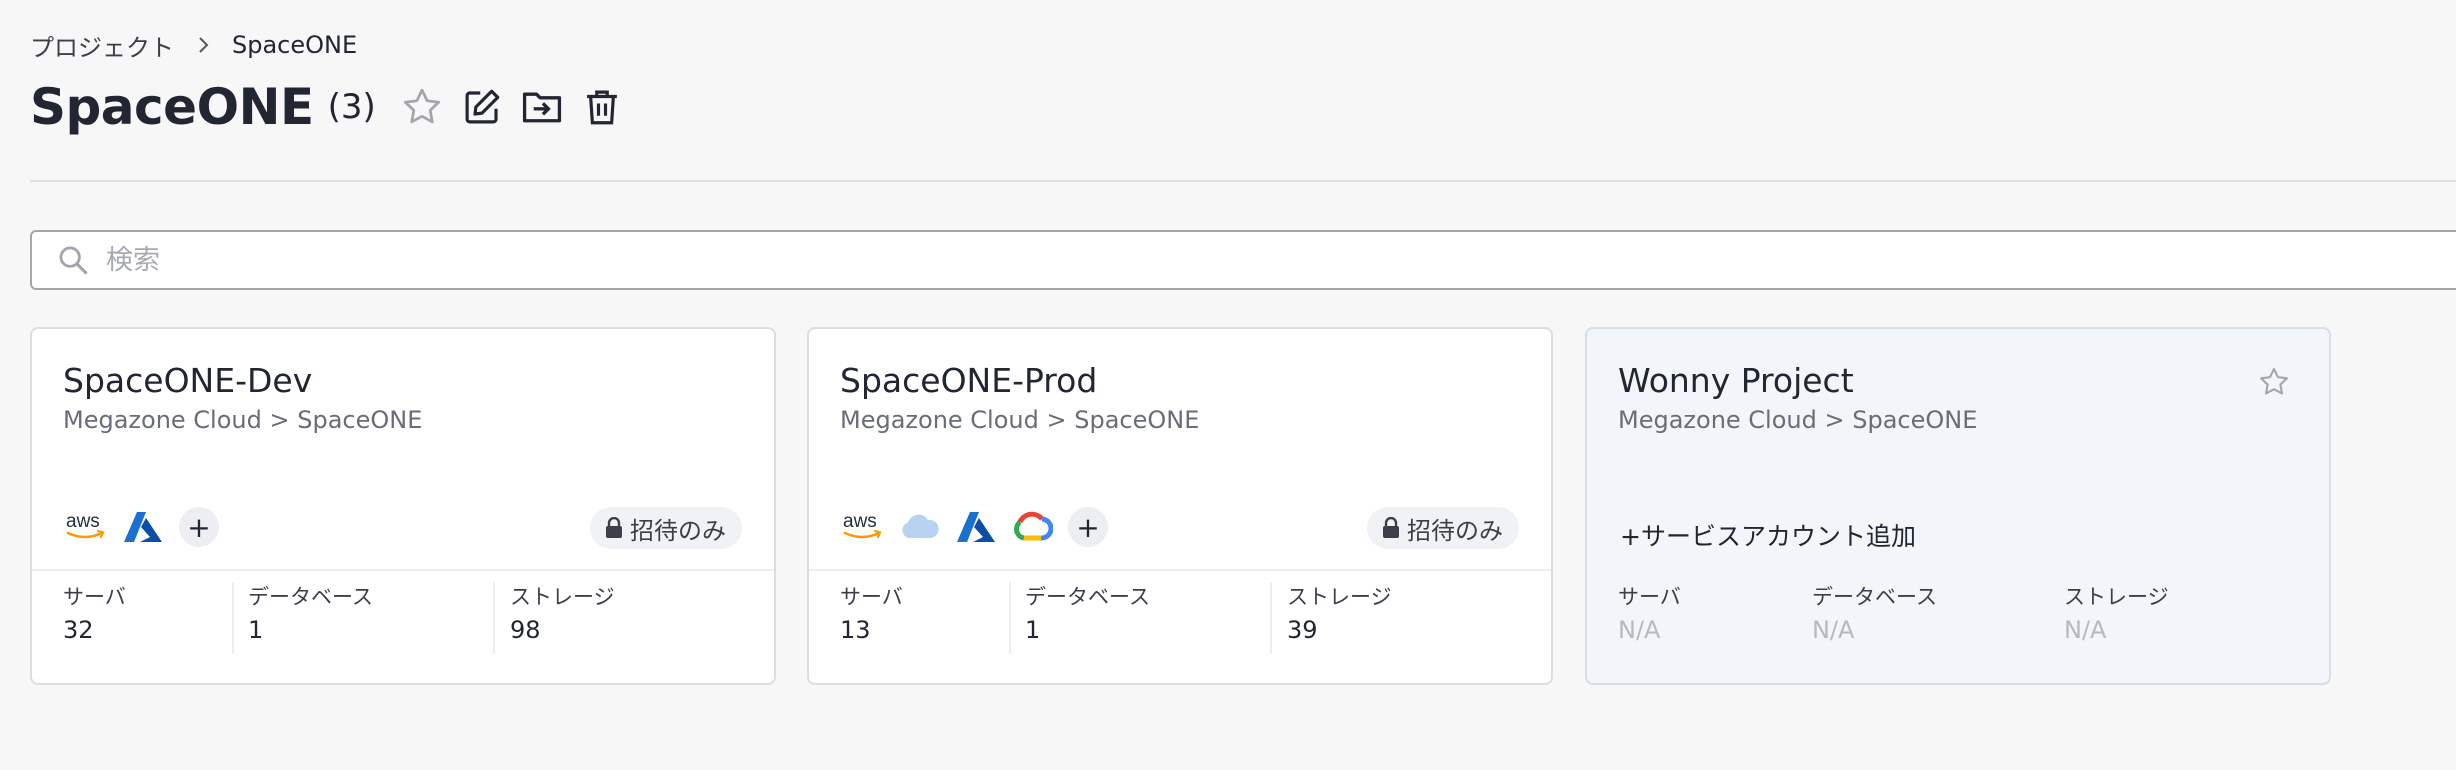 The width and height of the screenshot is (2456, 770). I want to click on server-value: 13, so click(871, 630).